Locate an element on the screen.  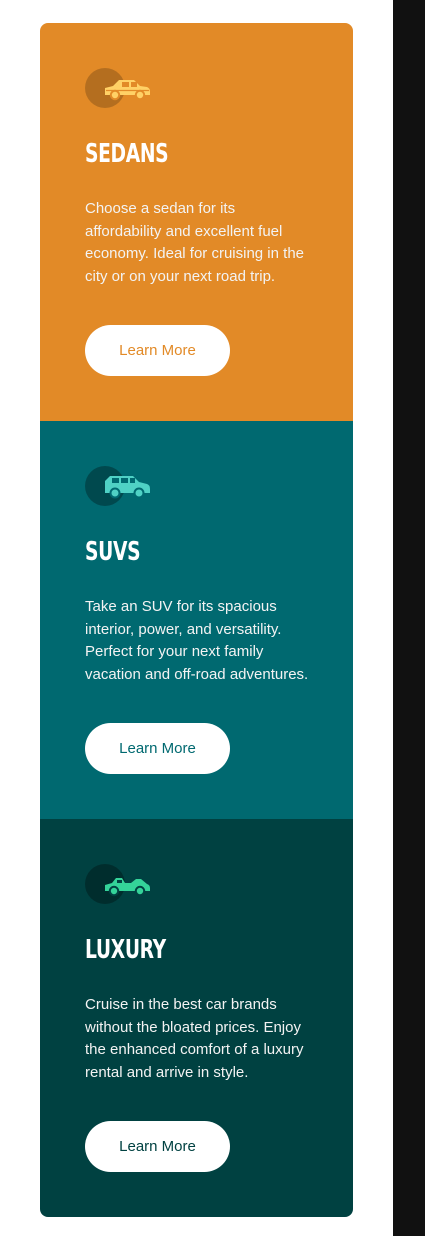
suv-car-icon is located at coordinates (127, 487).